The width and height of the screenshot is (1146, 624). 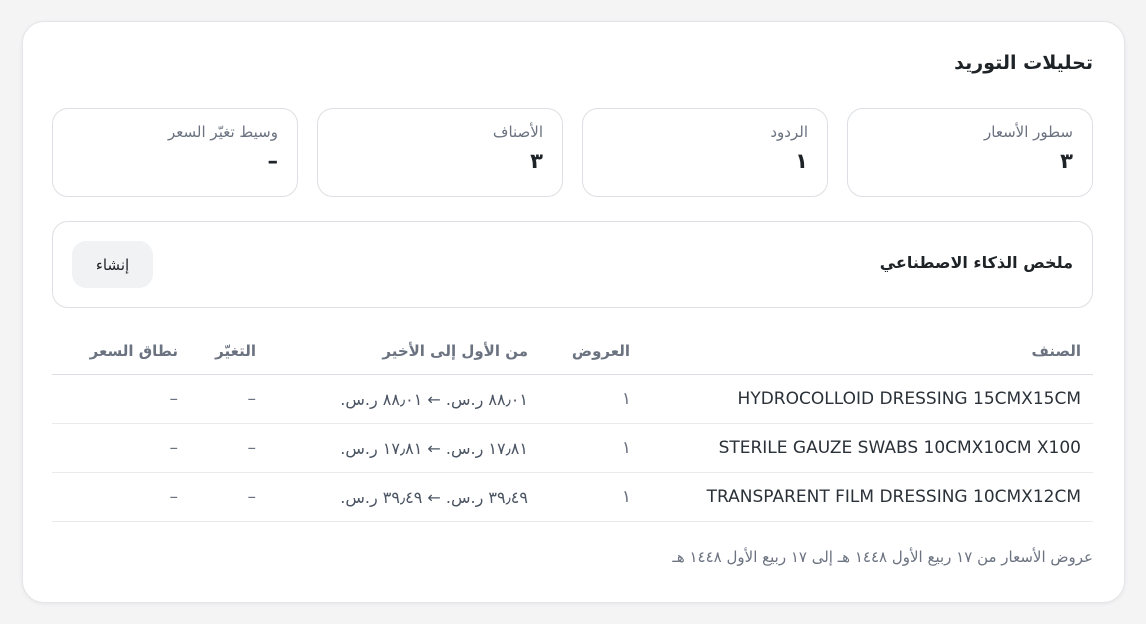 What do you see at coordinates (235, 354) in the screenshot?
I see `header-change: التغيّر` at bounding box center [235, 354].